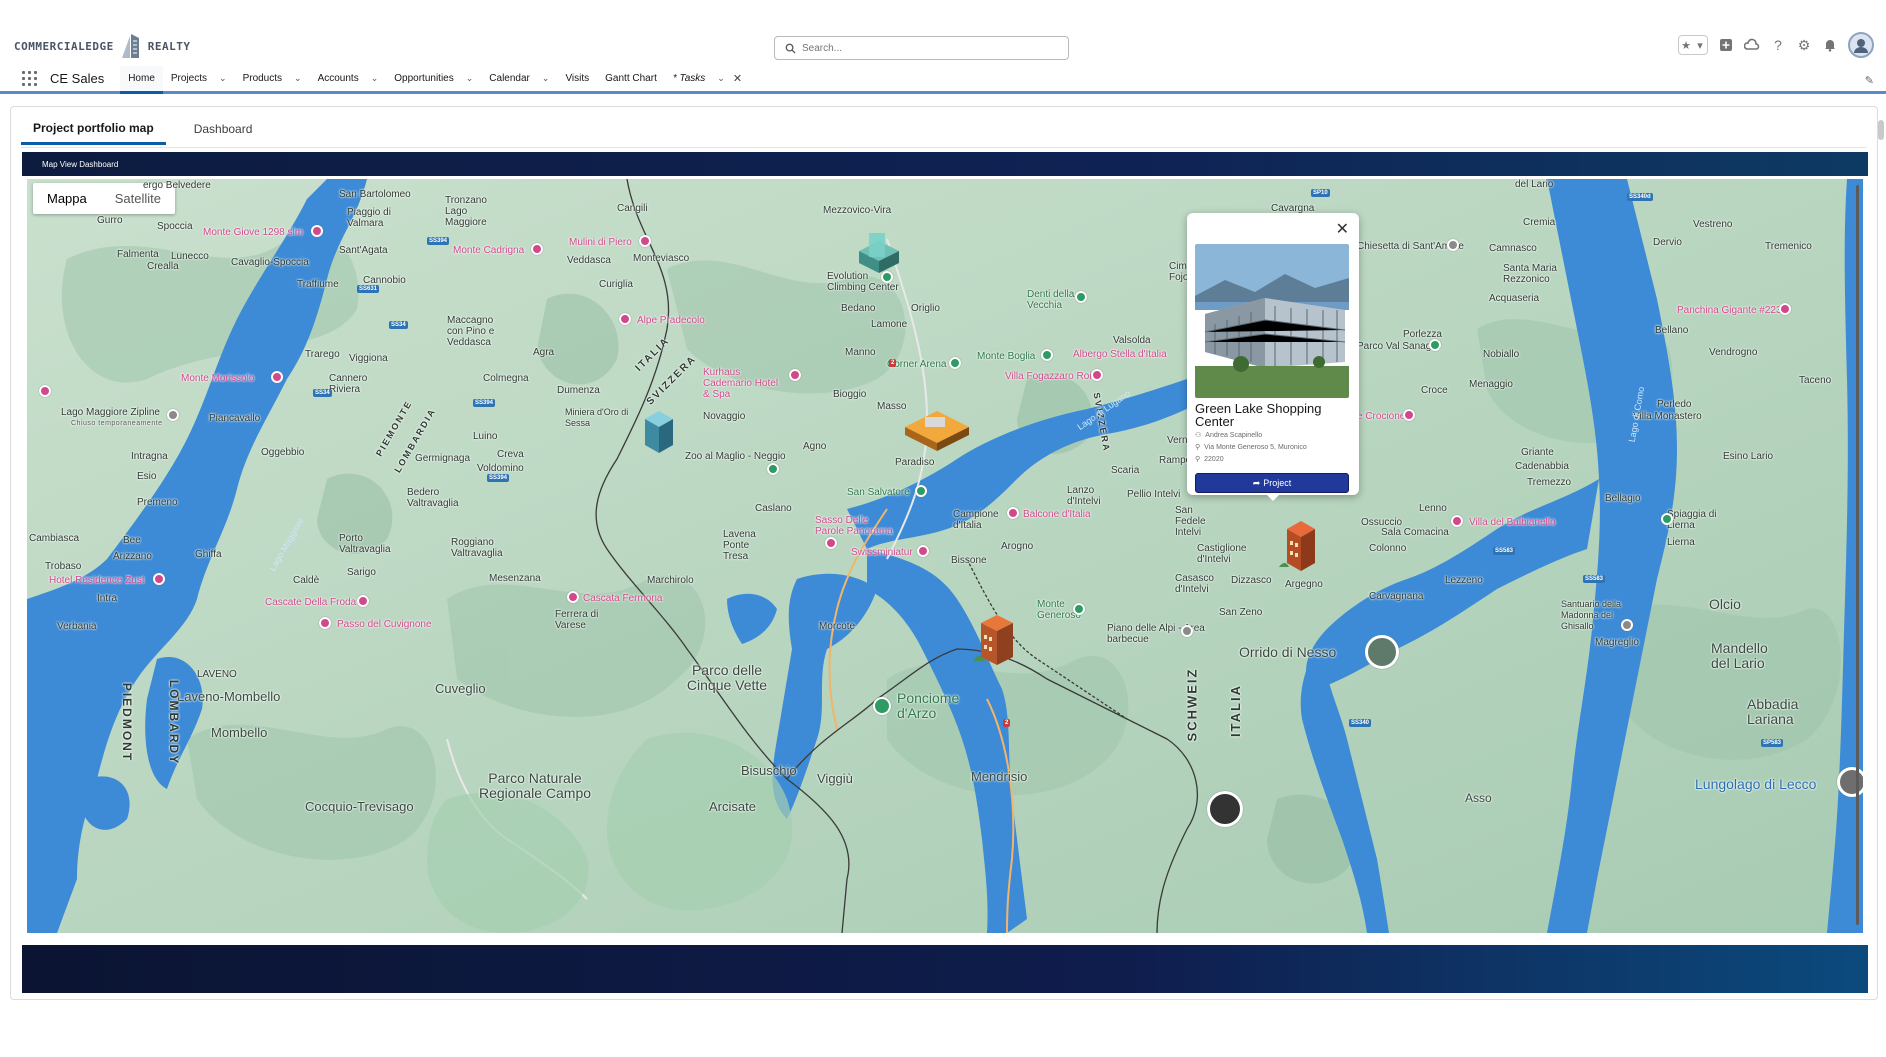  What do you see at coordinates (1491, 384) in the screenshot?
I see `map-label: Menaggio` at bounding box center [1491, 384].